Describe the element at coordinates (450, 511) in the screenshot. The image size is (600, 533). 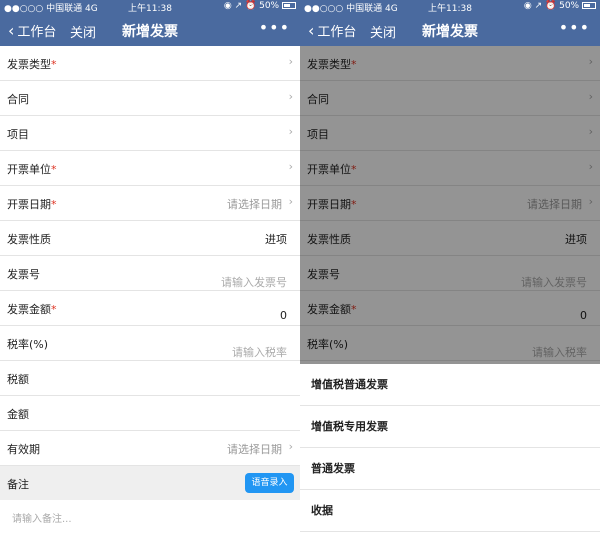
I see `option-receipt: 收据` at that location.